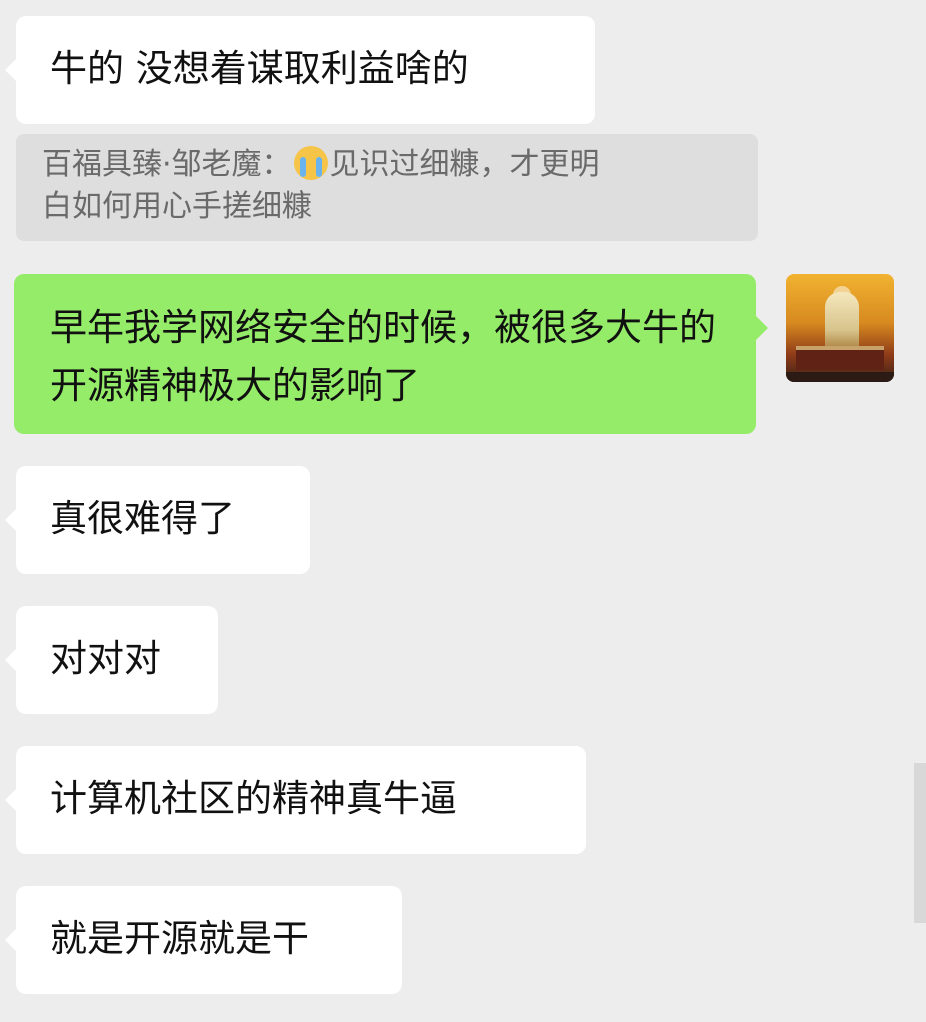 This screenshot has width=926, height=1022. Describe the element at coordinates (383, 356) in the screenshot. I see `message-text: 早年我学网络安全的时候，被很多大牛的开源精神极大的影响了` at that location.